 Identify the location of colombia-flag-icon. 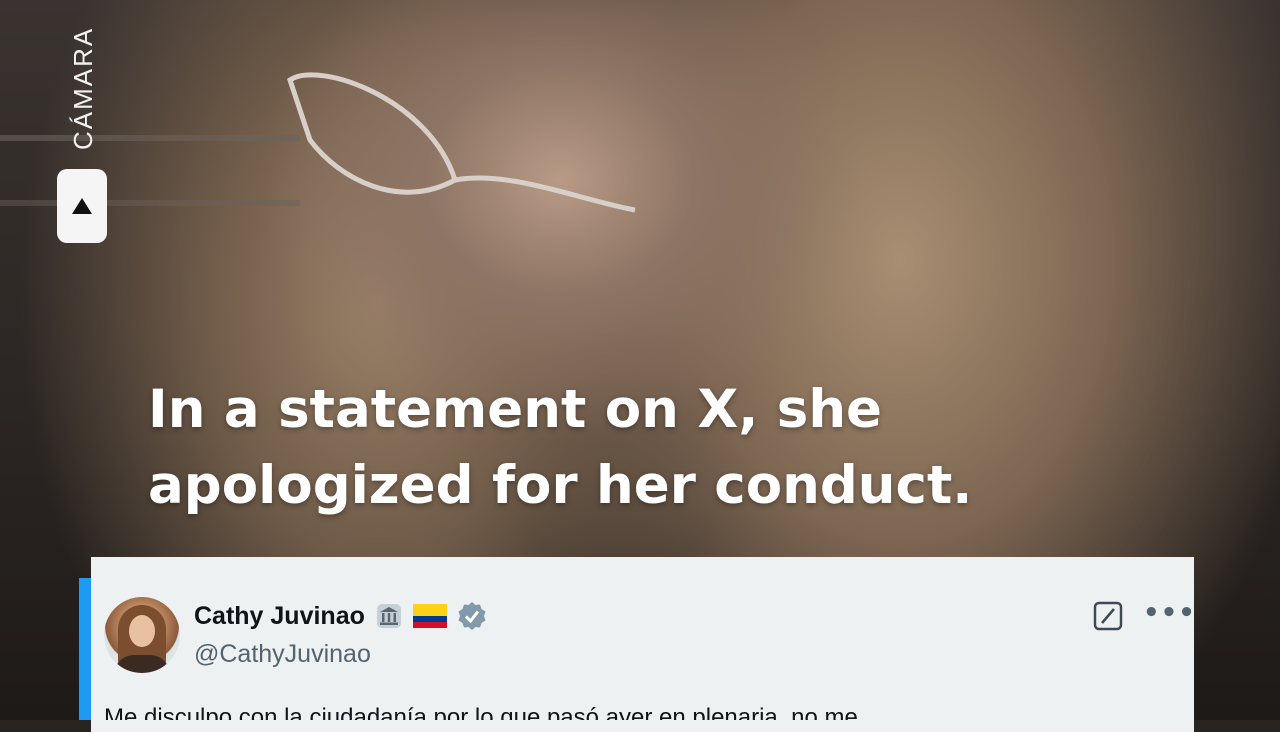
(429, 616).